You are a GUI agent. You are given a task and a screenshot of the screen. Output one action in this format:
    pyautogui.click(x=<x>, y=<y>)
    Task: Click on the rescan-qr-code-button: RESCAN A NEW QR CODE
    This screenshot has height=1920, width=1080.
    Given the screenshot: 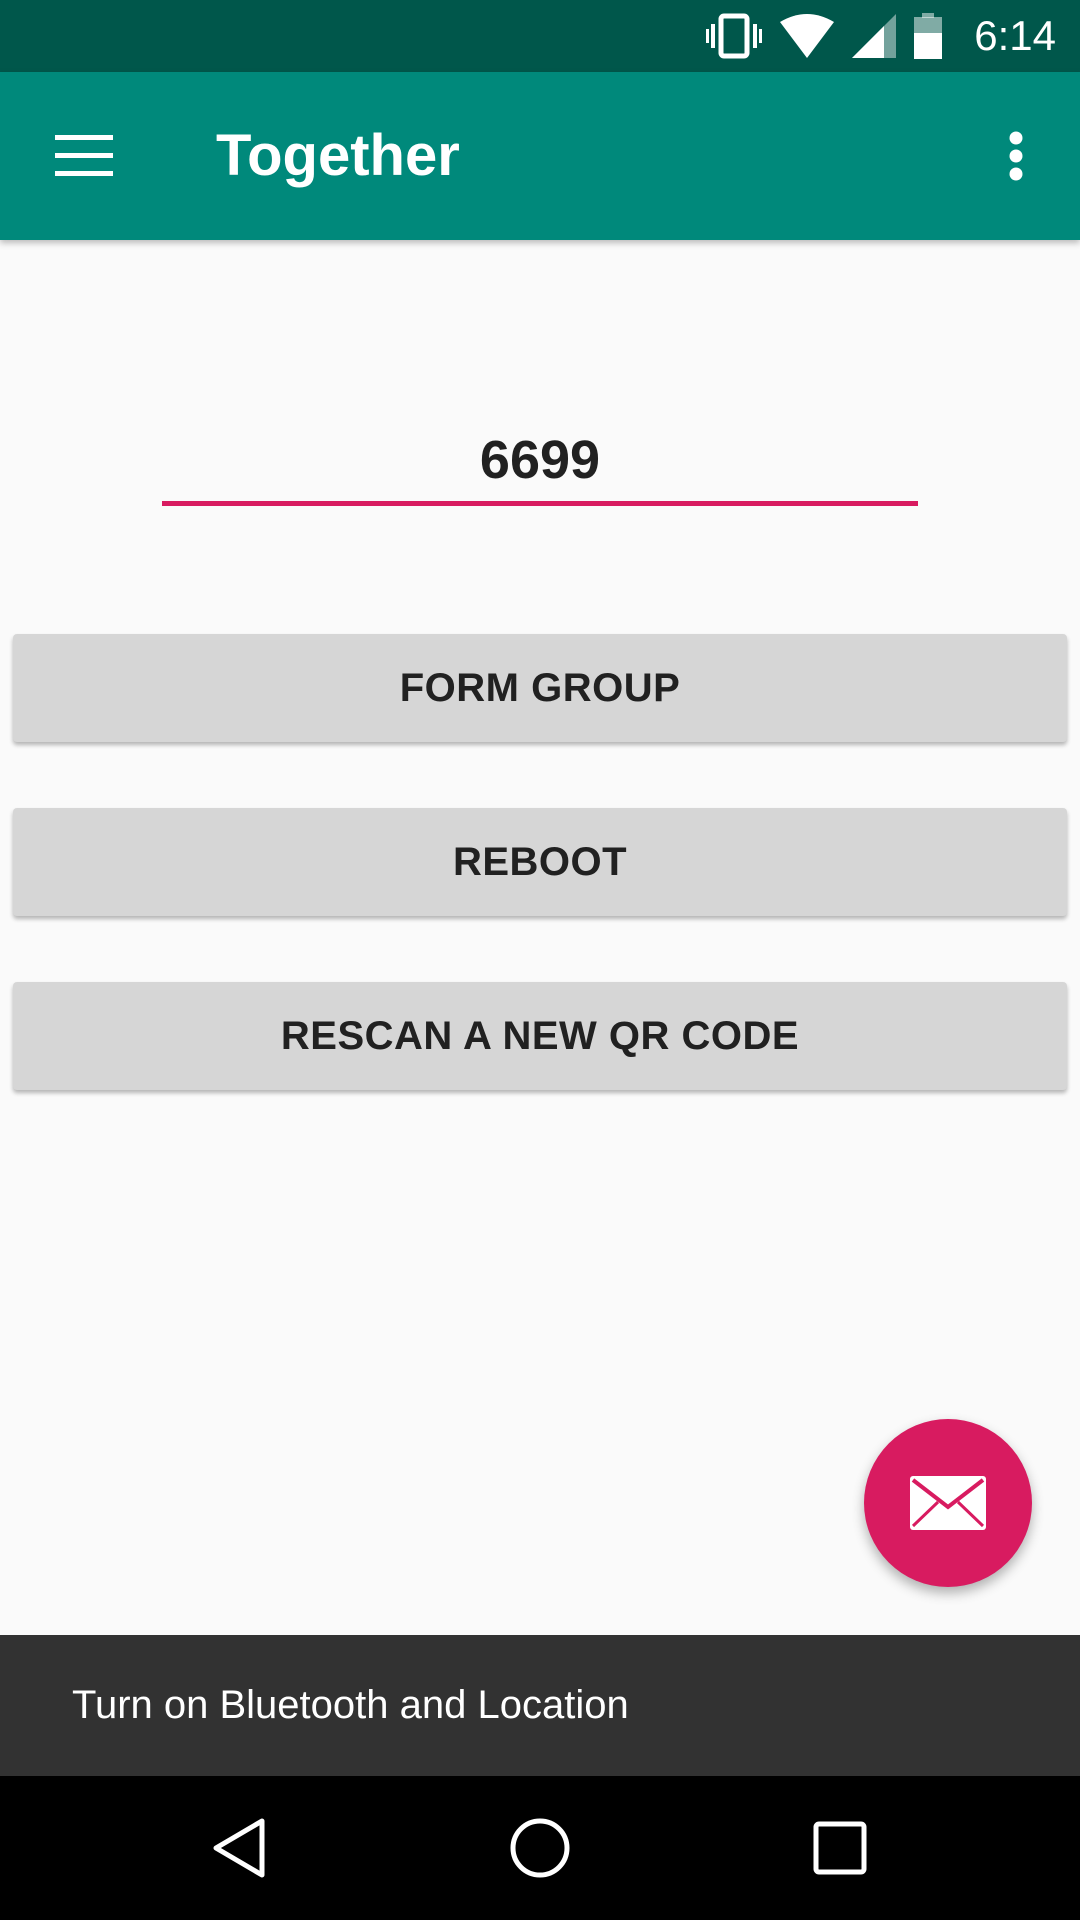 What is the action you would take?
    pyautogui.click(x=540, y=1036)
    